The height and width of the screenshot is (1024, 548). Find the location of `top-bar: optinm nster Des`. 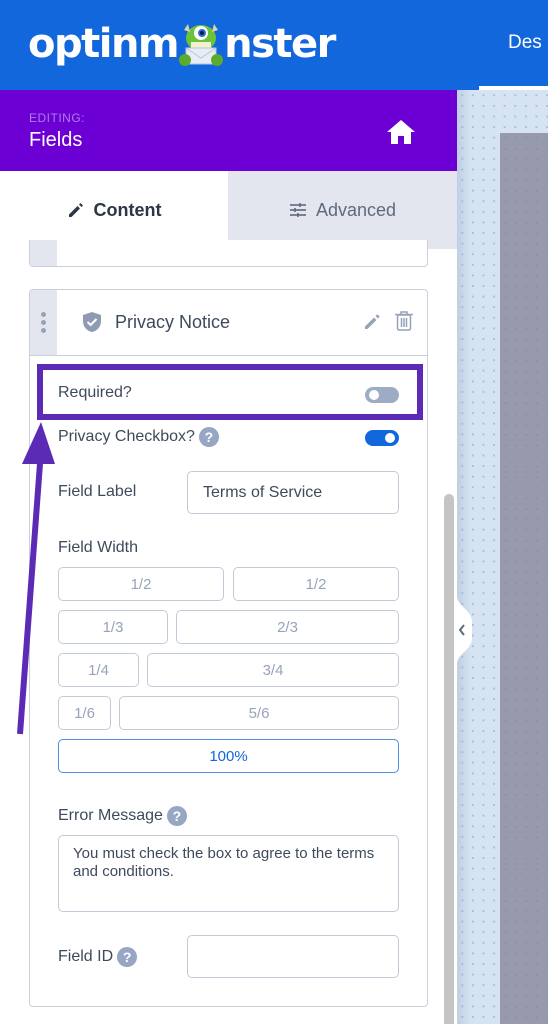

top-bar: optinm nster Des is located at coordinates (274, 45).